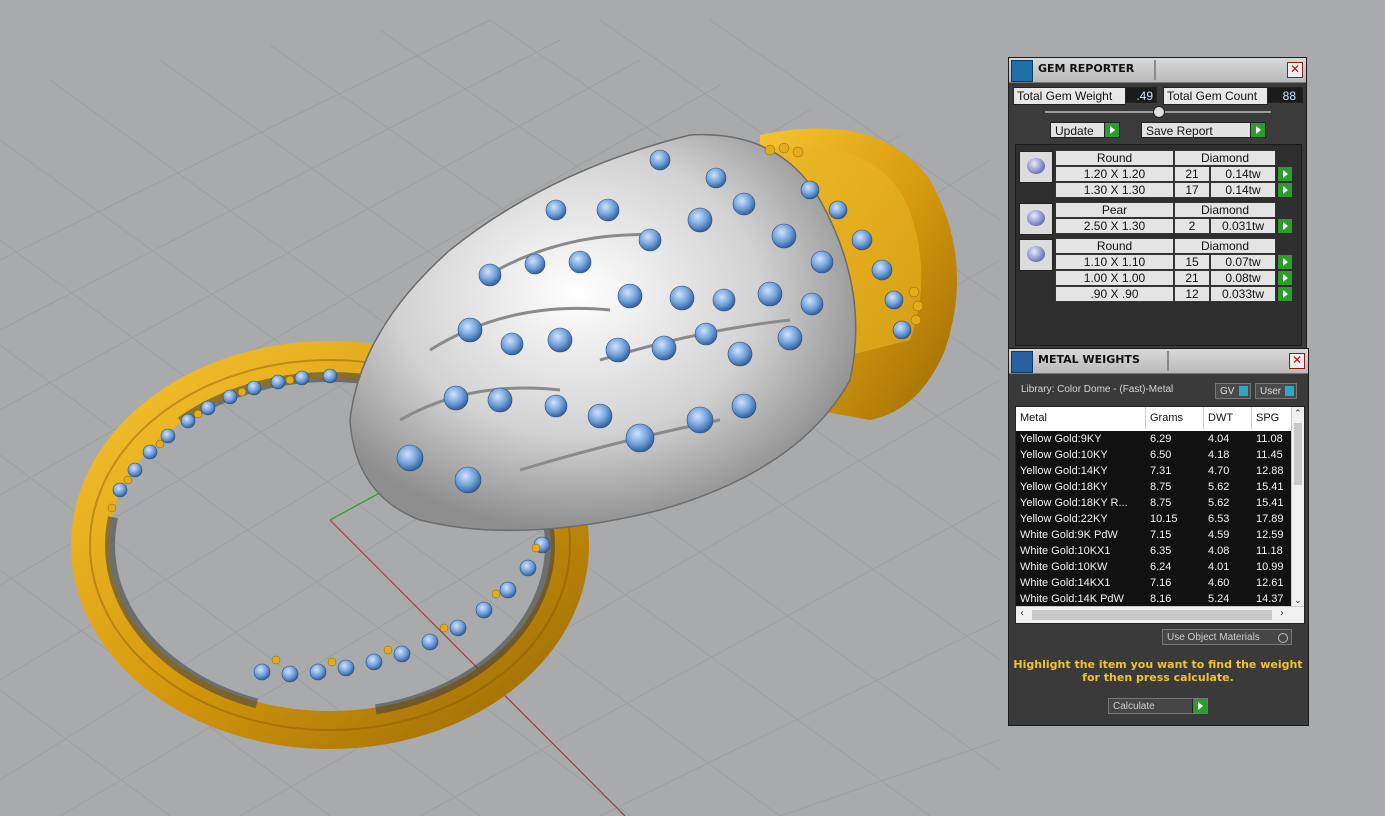 The height and width of the screenshot is (816, 1385). What do you see at coordinates (1270, 519) in the screenshot?
I see `spg-cell: 17.89` at bounding box center [1270, 519].